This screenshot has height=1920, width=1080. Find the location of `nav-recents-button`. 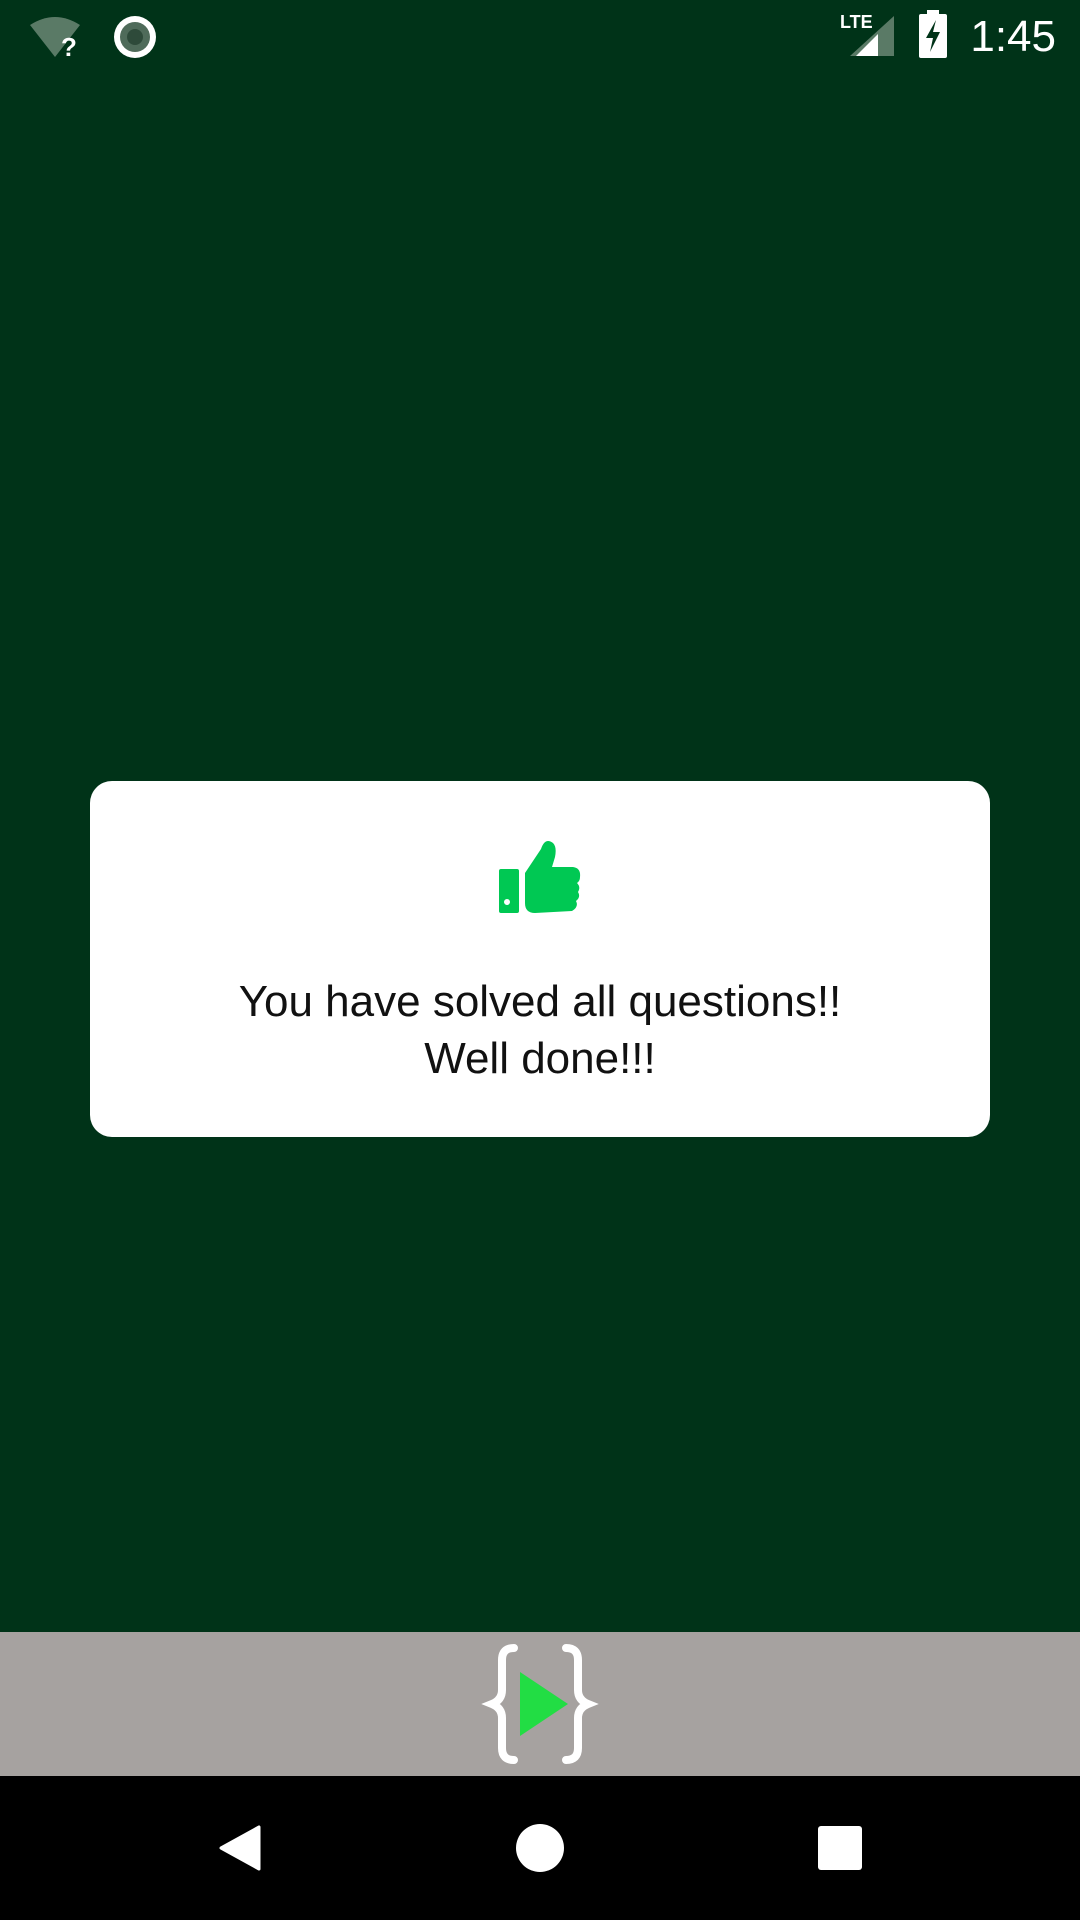

nav-recents-button is located at coordinates (840, 1848).